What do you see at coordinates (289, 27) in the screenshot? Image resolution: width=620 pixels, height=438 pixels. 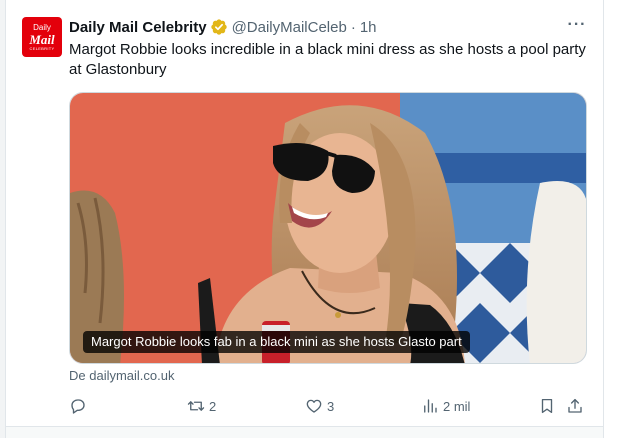 I see `handle: @DailyMailCeleb` at bounding box center [289, 27].